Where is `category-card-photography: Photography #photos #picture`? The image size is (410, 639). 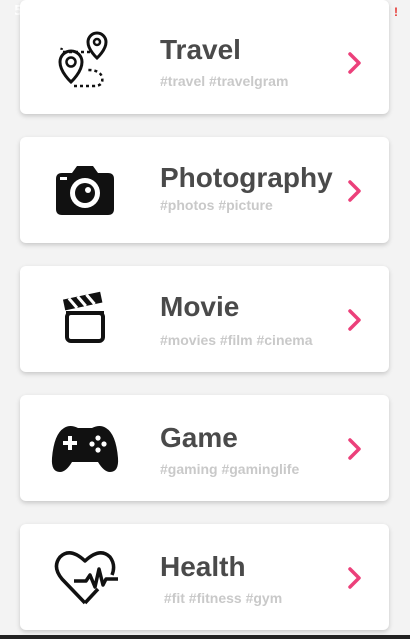 category-card-photography: Photography #photos #picture is located at coordinates (204, 190).